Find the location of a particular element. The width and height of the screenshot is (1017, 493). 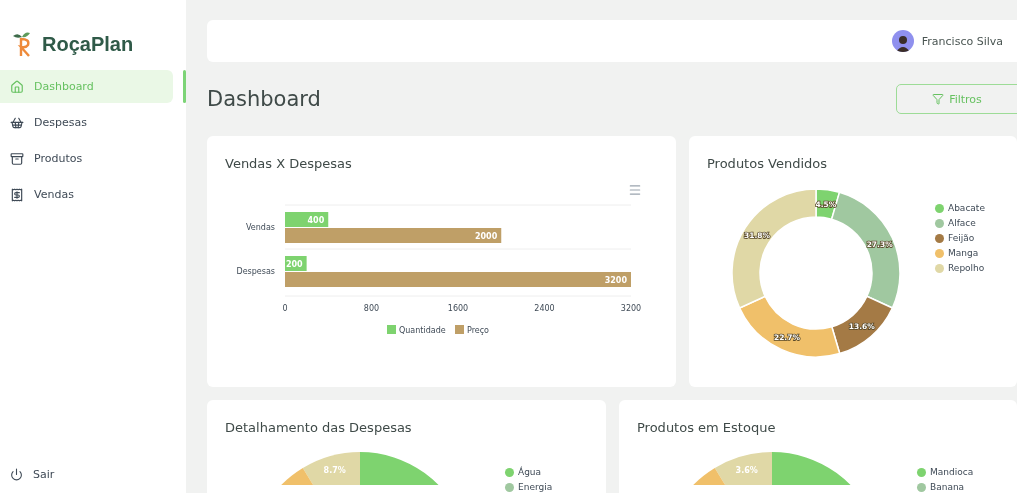

legend-item: Preço is located at coordinates (472, 330).